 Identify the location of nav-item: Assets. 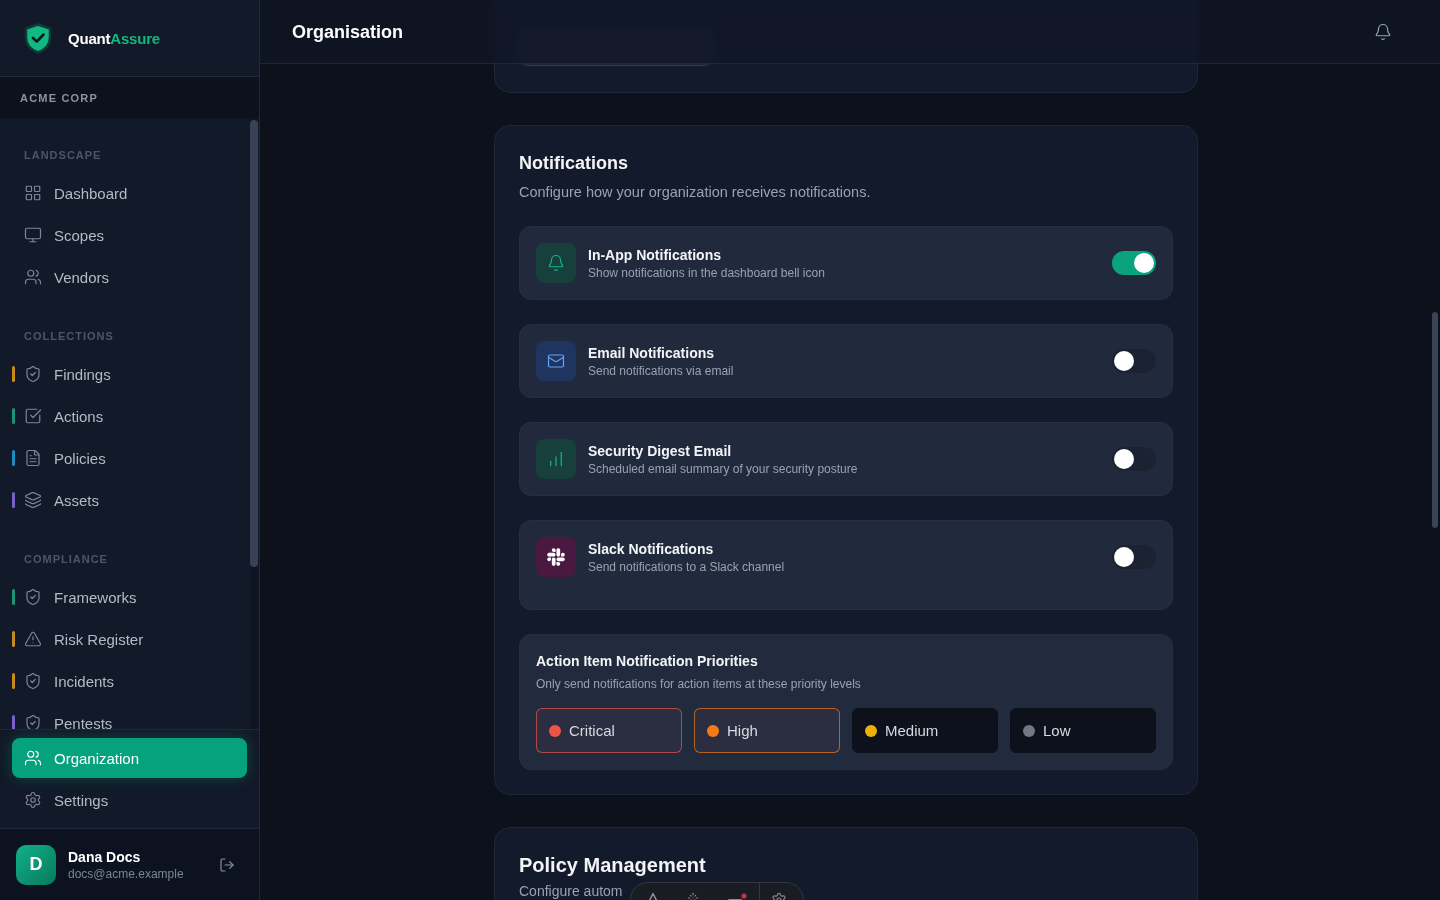
(125, 500).